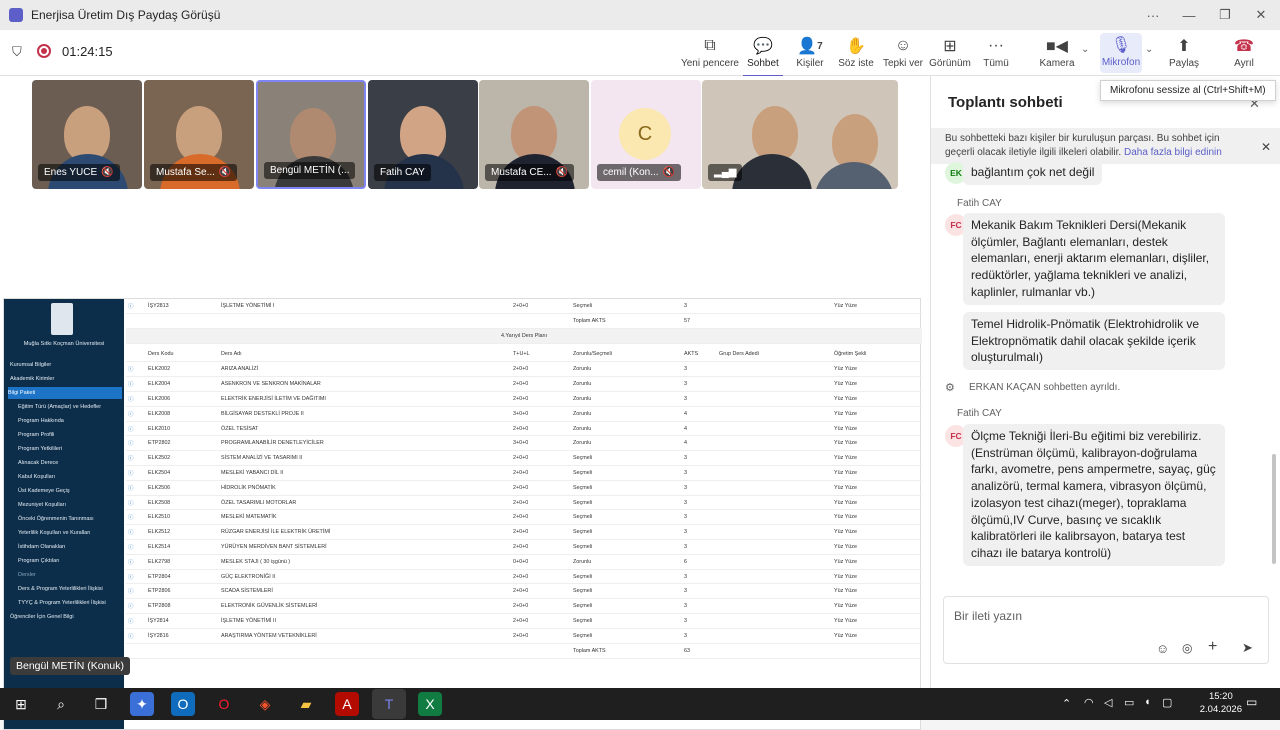  I want to click on send-icon: ➤, so click(1247, 648).